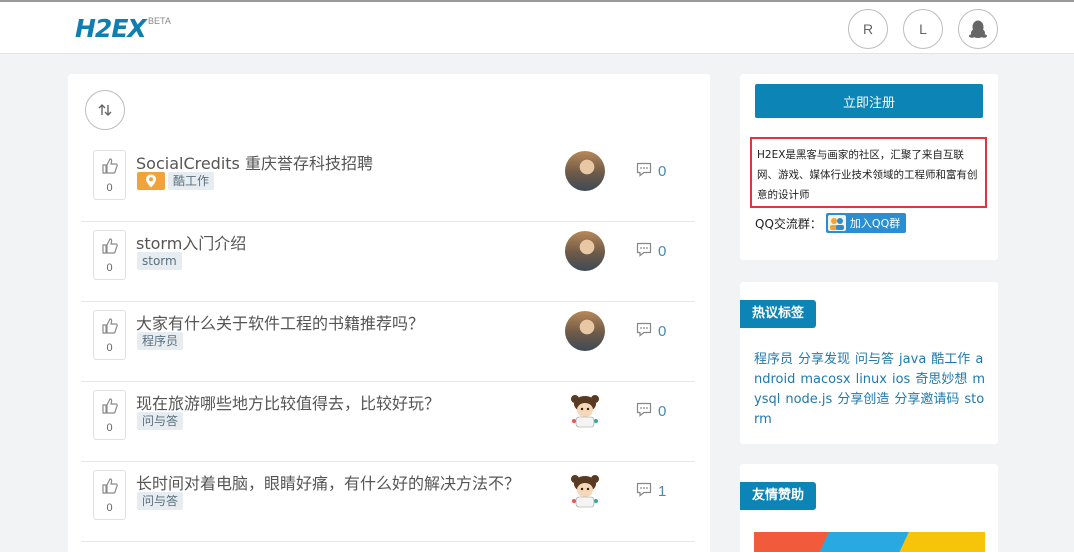  I want to click on l-button: L, so click(923, 29).